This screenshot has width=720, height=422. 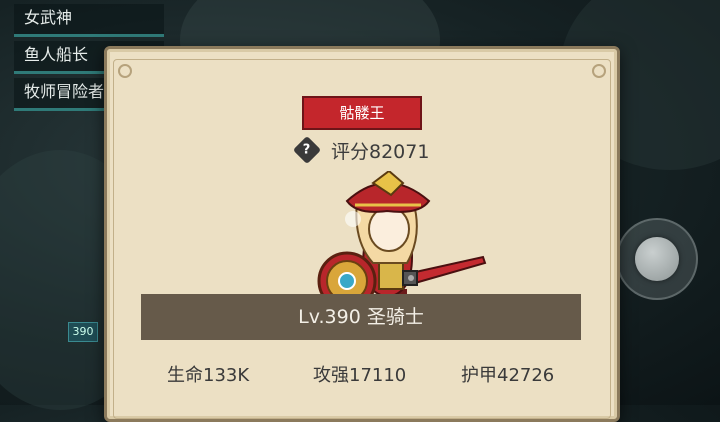 What do you see at coordinates (208, 375) in the screenshot?
I see `stat-hp: 生命133K` at bounding box center [208, 375].